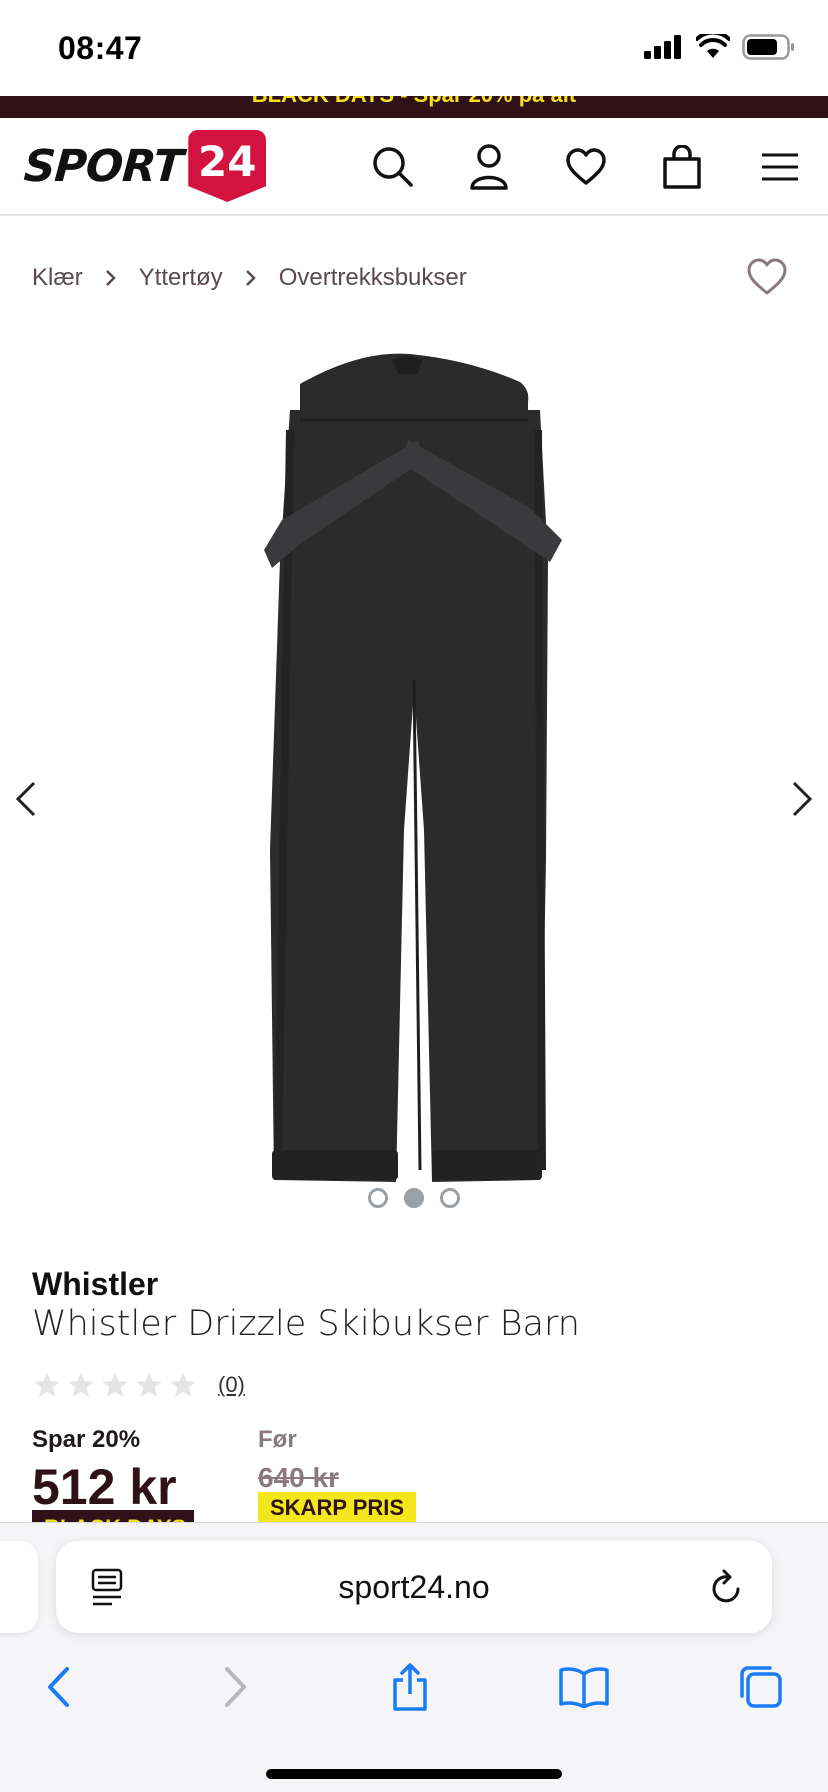 This screenshot has height=1792, width=828. I want to click on search-icon, so click(393, 167).